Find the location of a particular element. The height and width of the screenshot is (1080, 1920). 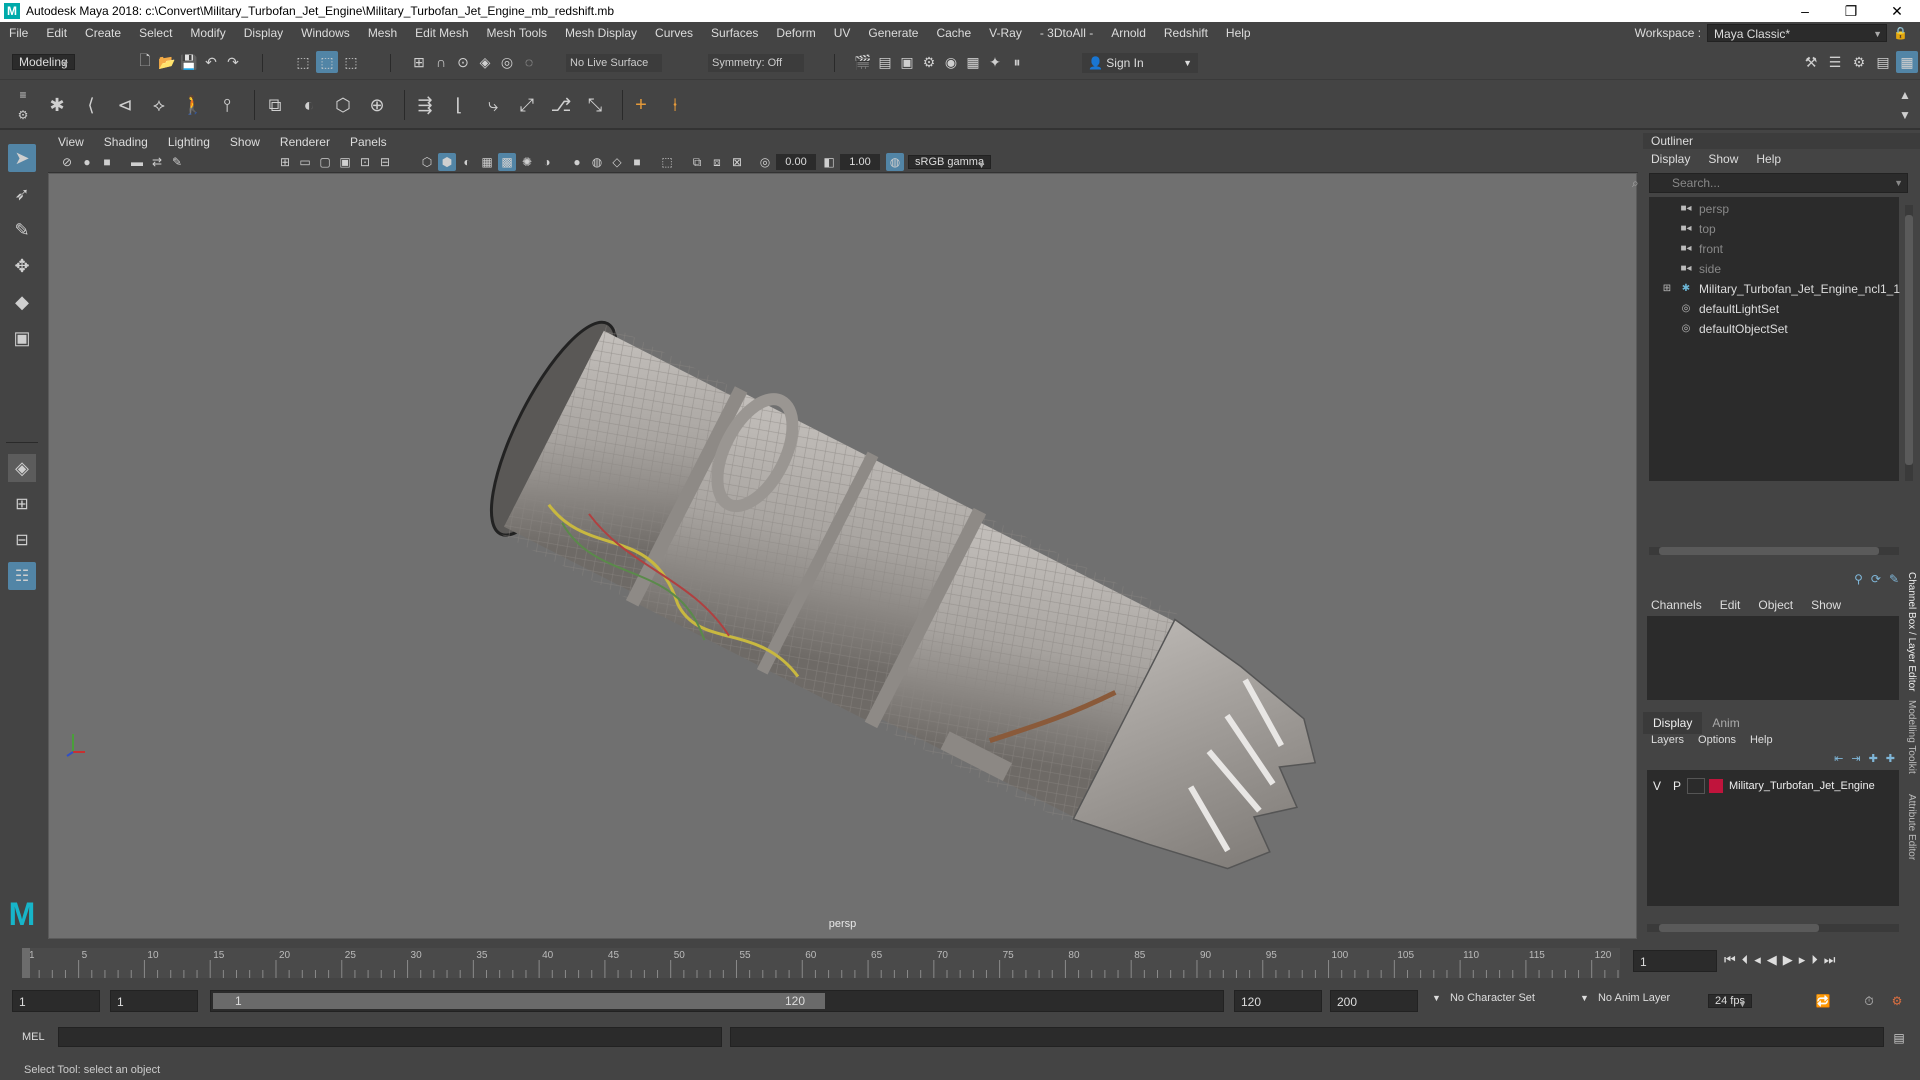

use-all-lights-icon: ✺ is located at coordinates (527, 162).